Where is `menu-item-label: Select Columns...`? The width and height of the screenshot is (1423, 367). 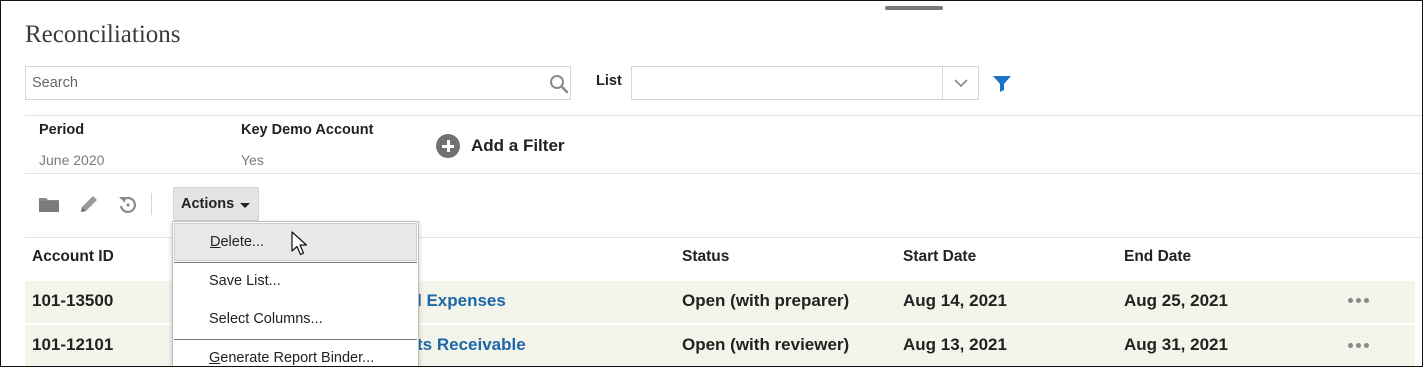 menu-item-label: Select Columns... is located at coordinates (266, 319).